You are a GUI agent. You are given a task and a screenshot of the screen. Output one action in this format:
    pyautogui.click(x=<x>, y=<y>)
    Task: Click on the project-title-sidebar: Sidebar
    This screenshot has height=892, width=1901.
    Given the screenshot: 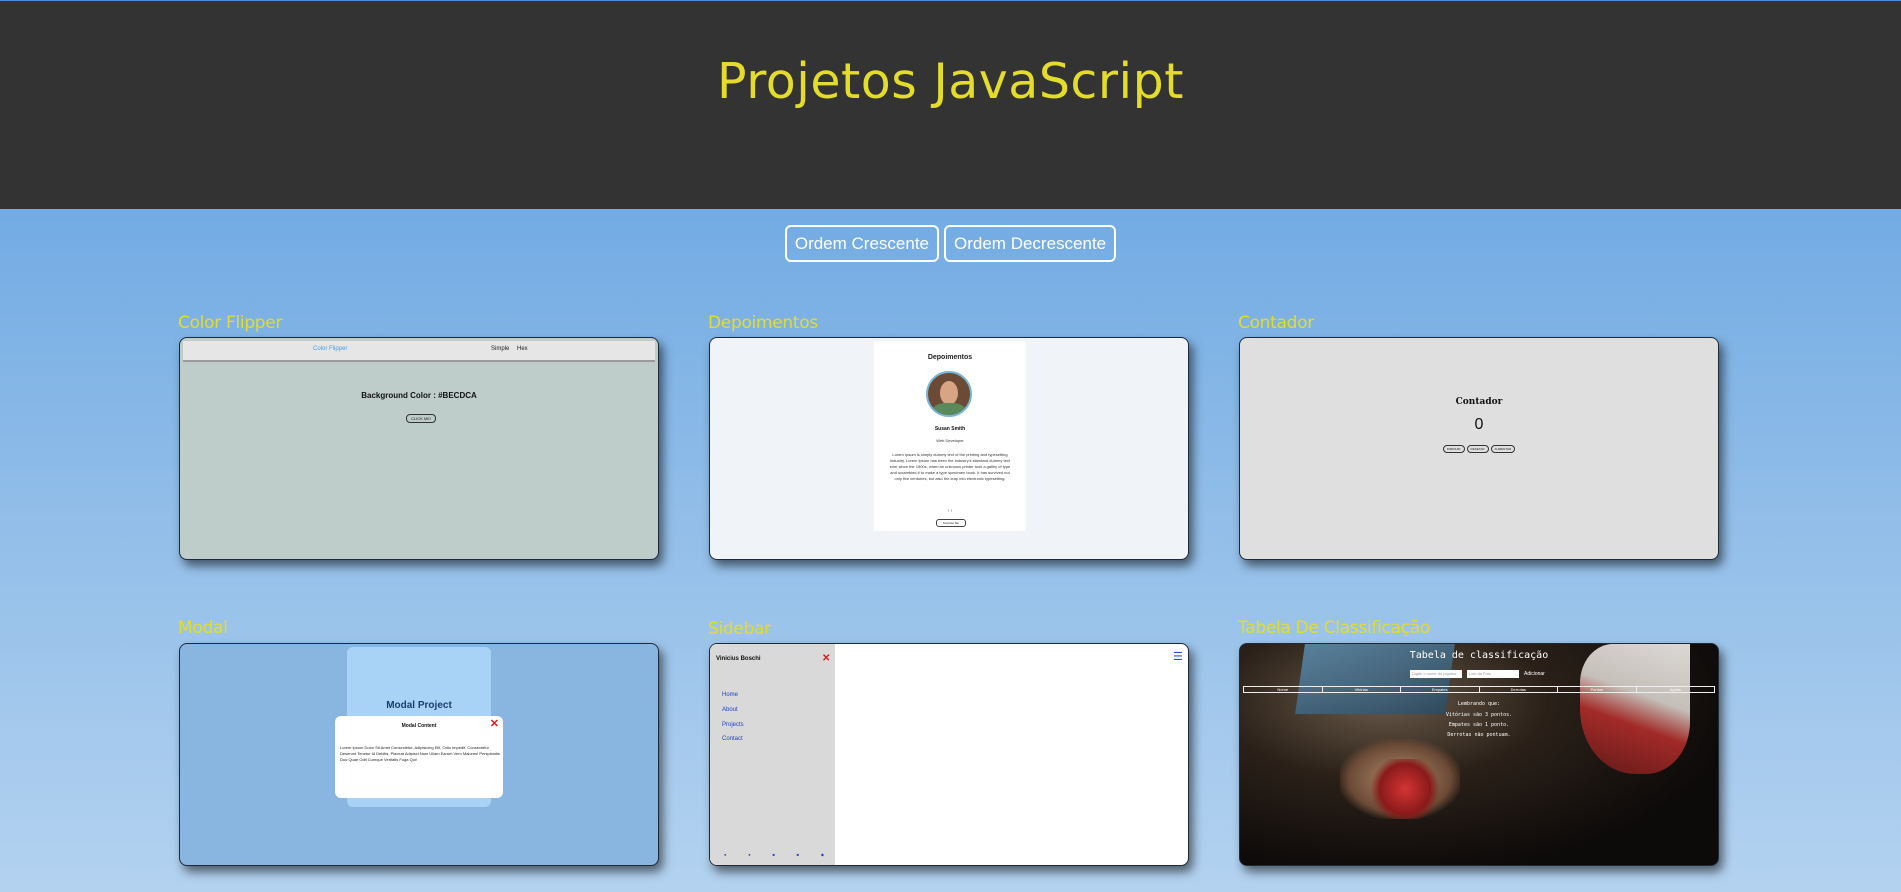 What is the action you would take?
    pyautogui.click(x=739, y=629)
    